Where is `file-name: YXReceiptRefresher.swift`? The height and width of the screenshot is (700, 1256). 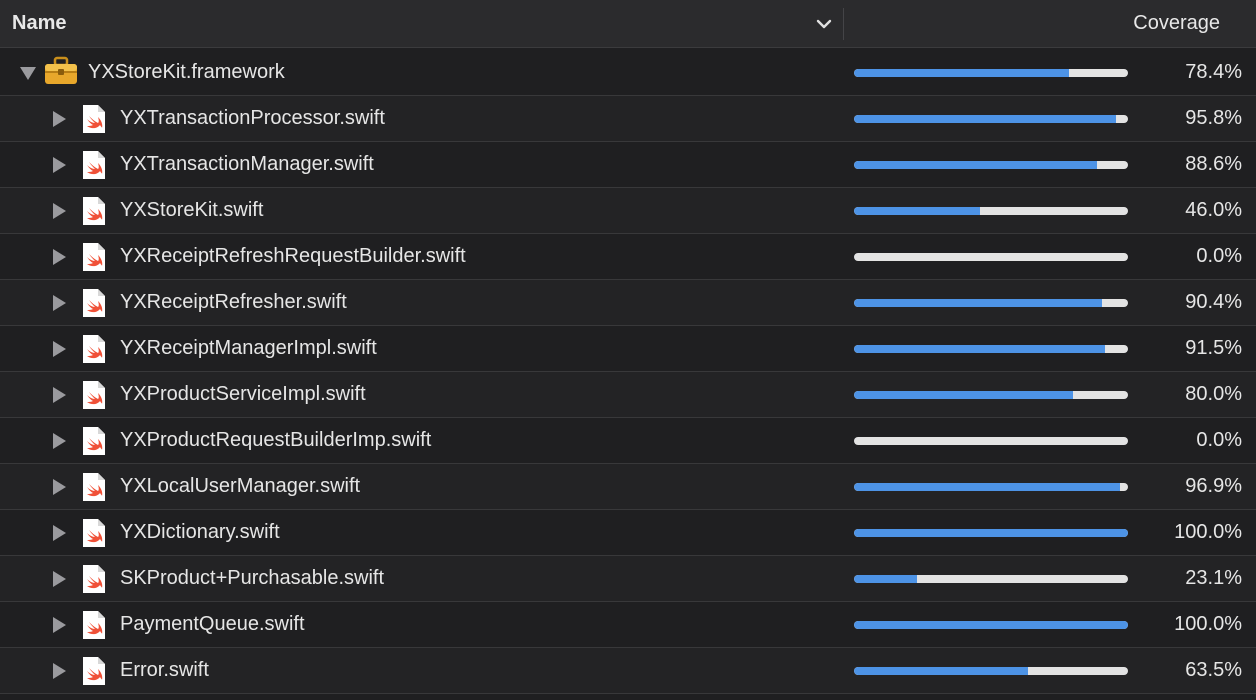 file-name: YXReceiptRefresher.swift is located at coordinates (233, 302).